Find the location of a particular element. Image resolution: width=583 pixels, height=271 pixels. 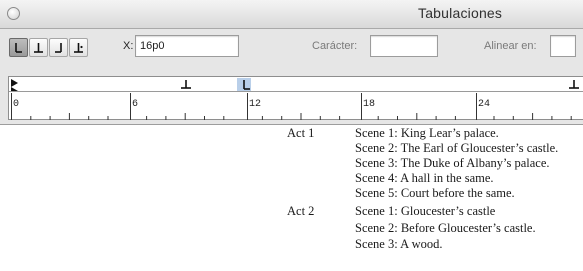

text-line: Act 1 Scene 1: King Lear’s palace. is located at coordinates (291, 133).